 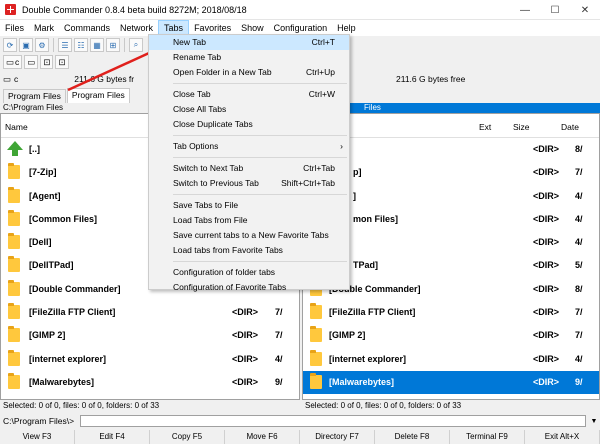 What do you see at coordinates (585, 10) in the screenshot?
I see `close-button: ✕` at bounding box center [585, 10].